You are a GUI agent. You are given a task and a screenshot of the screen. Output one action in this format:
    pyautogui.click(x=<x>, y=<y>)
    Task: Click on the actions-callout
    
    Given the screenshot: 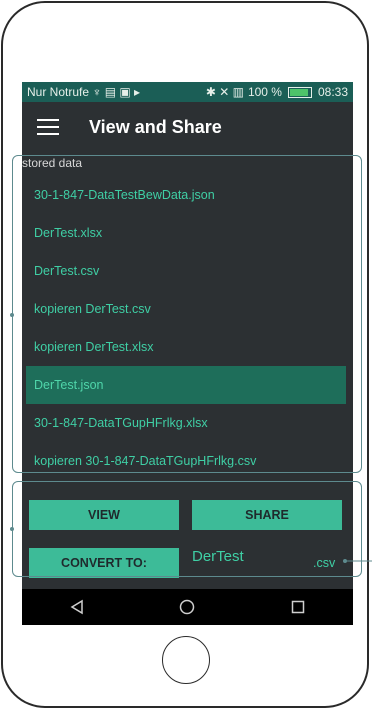 What is the action you would take?
    pyautogui.click(x=187, y=529)
    